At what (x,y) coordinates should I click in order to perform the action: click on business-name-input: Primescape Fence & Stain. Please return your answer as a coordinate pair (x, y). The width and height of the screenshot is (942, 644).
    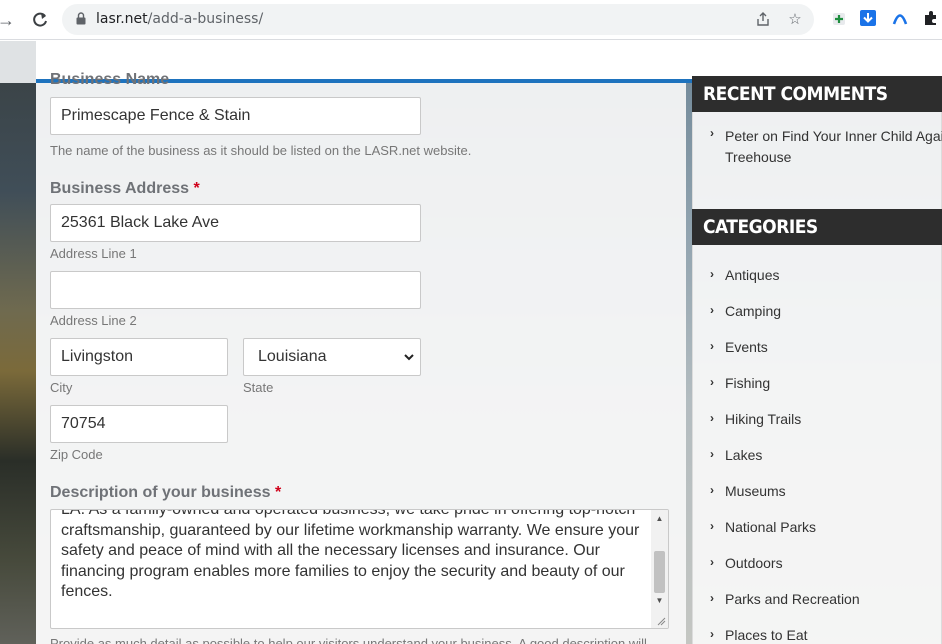
    Looking at the image, I should click on (235, 116).